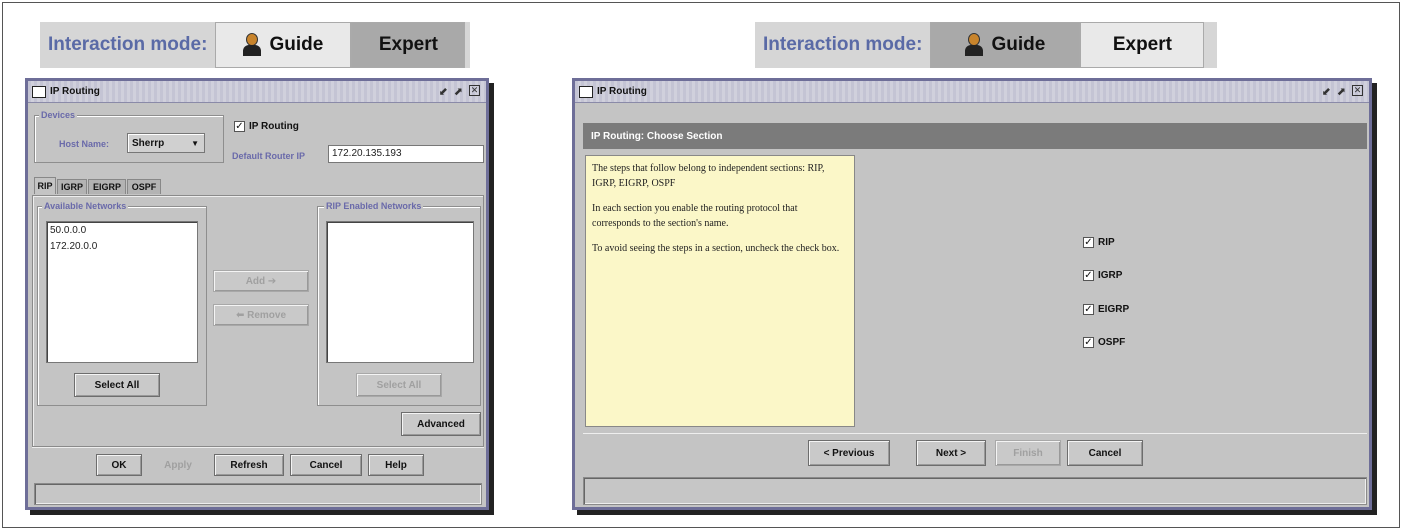 This screenshot has height=531, width=1404. What do you see at coordinates (122, 230) in the screenshot?
I see `list-item: 50.0.0.0` at bounding box center [122, 230].